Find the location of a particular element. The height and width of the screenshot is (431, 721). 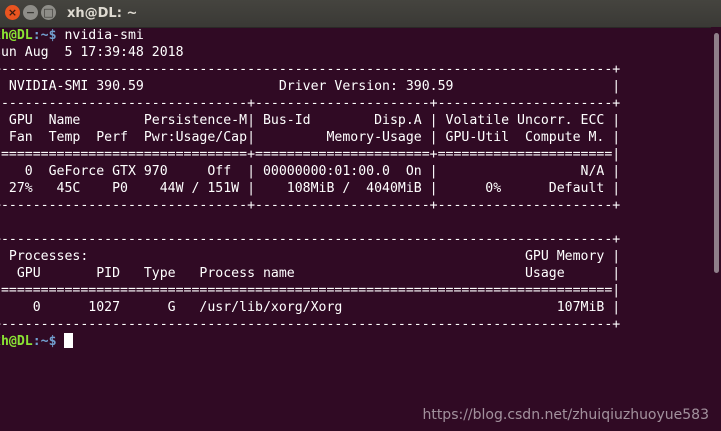

output-line: | 0 1027 G /usr/lib/xorg/Xorg 107MiB | is located at coordinates (310, 307).